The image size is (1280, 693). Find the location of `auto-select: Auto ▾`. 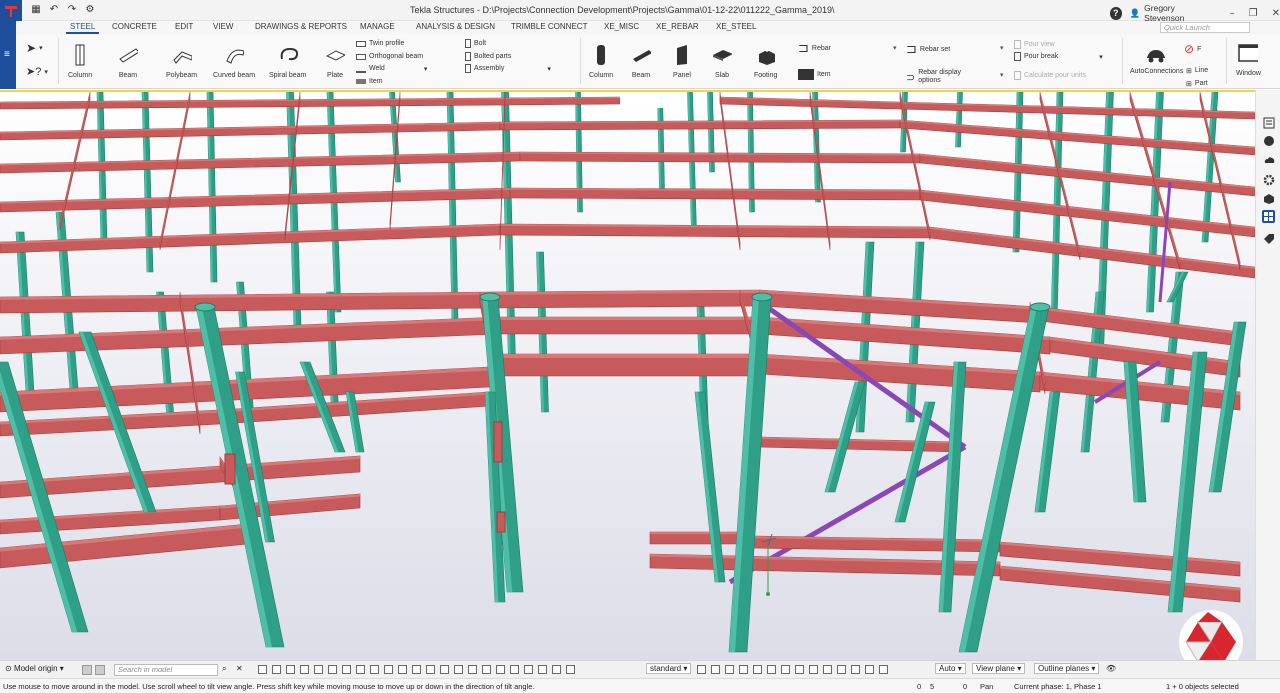

auto-select: Auto ▾ is located at coordinates (950, 668).